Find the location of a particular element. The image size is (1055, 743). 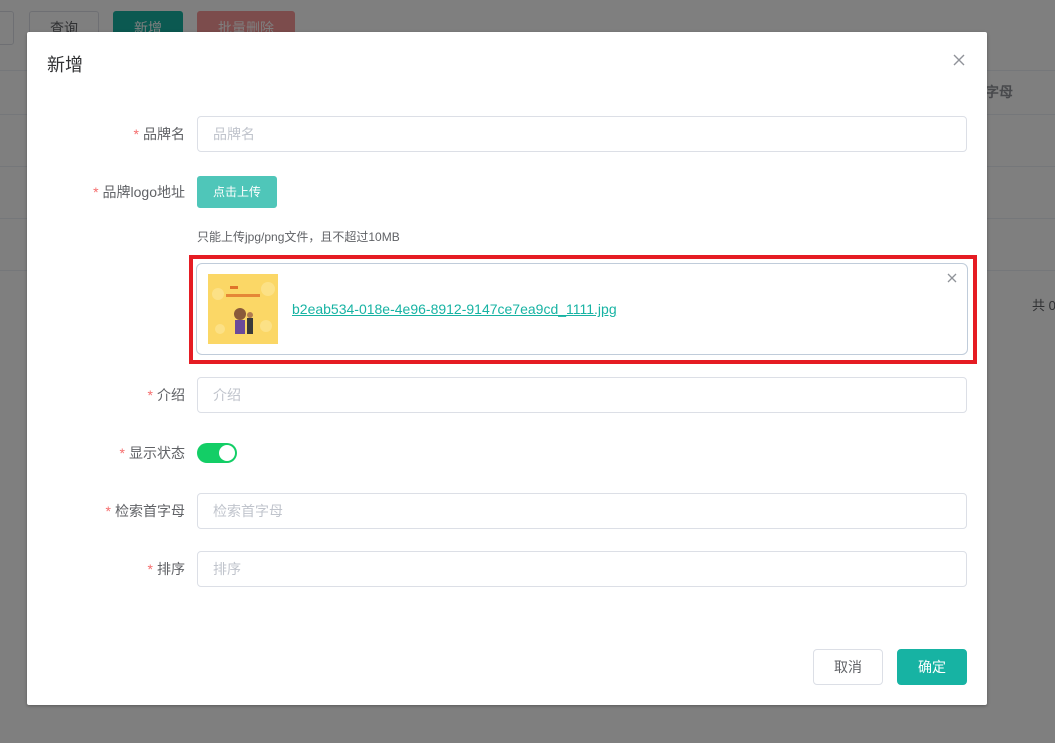

dialog-title: 新增 is located at coordinates (65, 65).